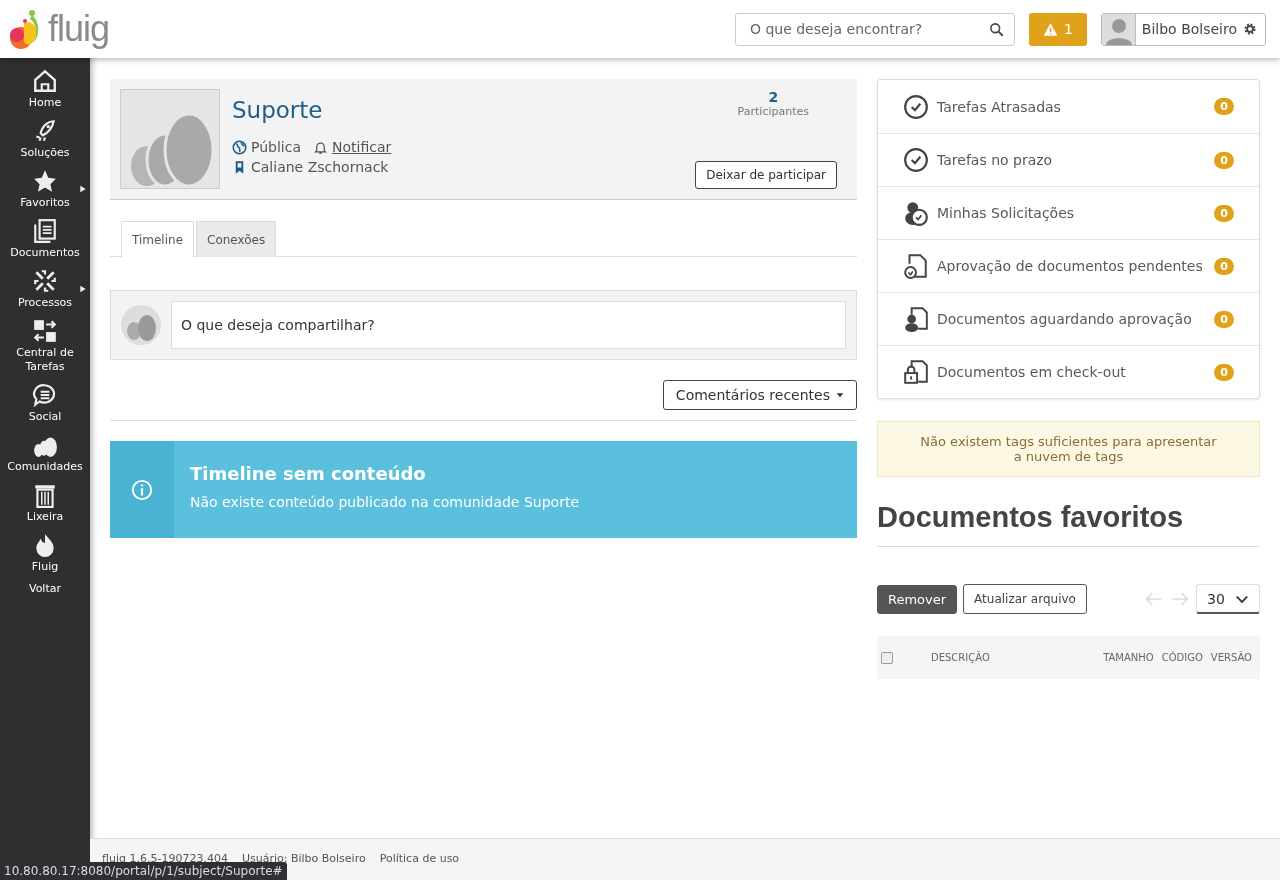  What do you see at coordinates (308, 473) in the screenshot?
I see `alert-title: Timeline sem conteúdo` at bounding box center [308, 473].